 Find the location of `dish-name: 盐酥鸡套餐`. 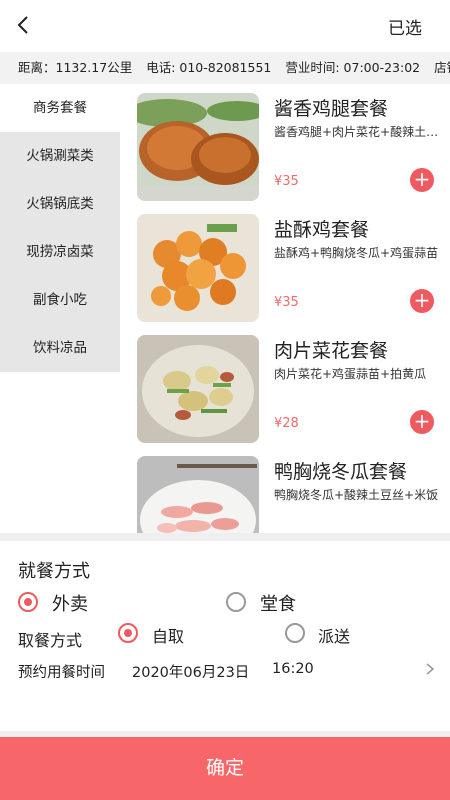

dish-name: 盐酥鸡套餐 is located at coordinates (322, 230).